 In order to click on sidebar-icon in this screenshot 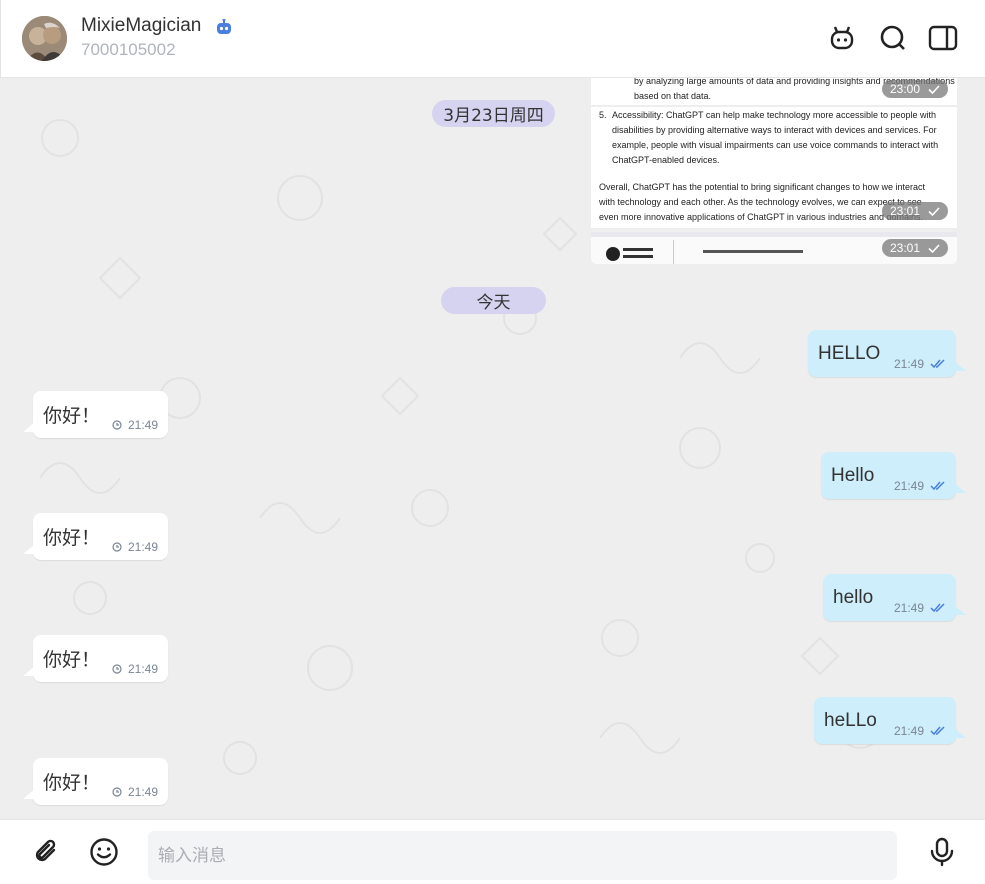, I will do `click(943, 38)`.